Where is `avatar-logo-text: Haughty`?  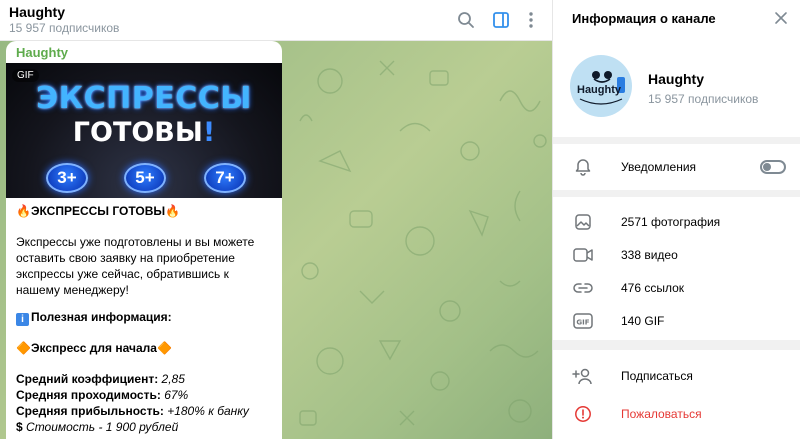
avatar-logo-text: Haughty is located at coordinates (599, 90).